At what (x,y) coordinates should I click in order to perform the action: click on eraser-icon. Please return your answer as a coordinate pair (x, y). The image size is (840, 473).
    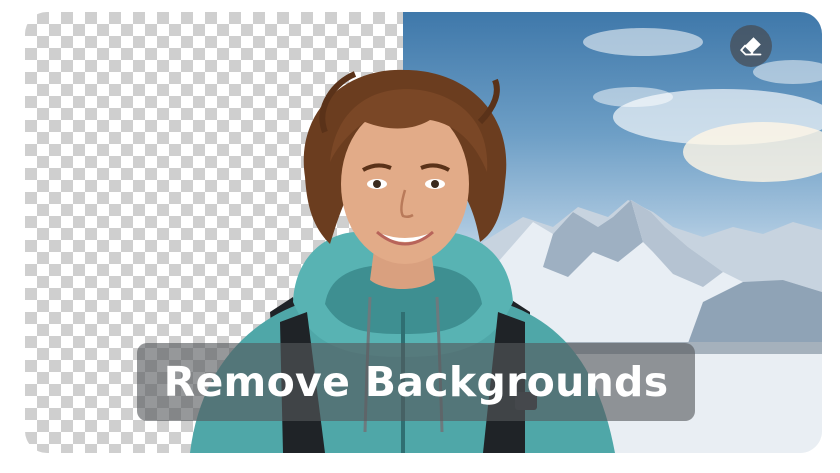
    Looking at the image, I should click on (751, 46).